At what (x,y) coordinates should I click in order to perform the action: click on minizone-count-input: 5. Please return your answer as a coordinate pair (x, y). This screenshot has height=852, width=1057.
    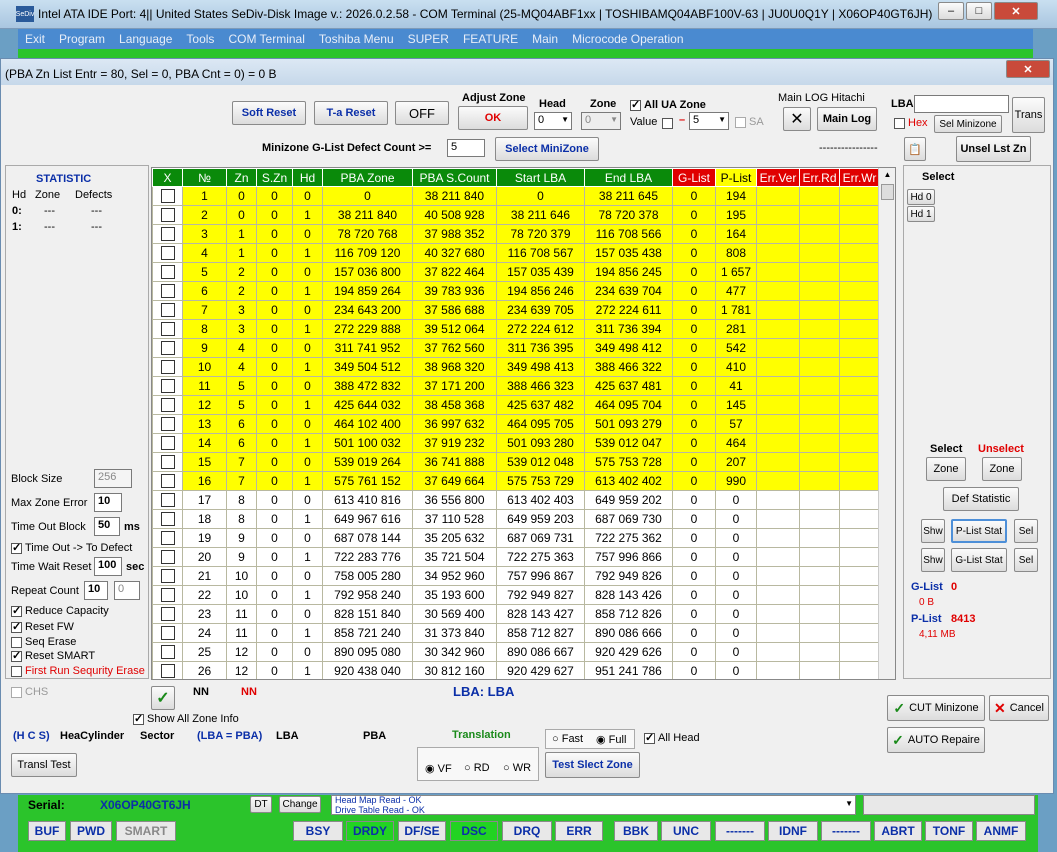
    Looking at the image, I should click on (466, 148).